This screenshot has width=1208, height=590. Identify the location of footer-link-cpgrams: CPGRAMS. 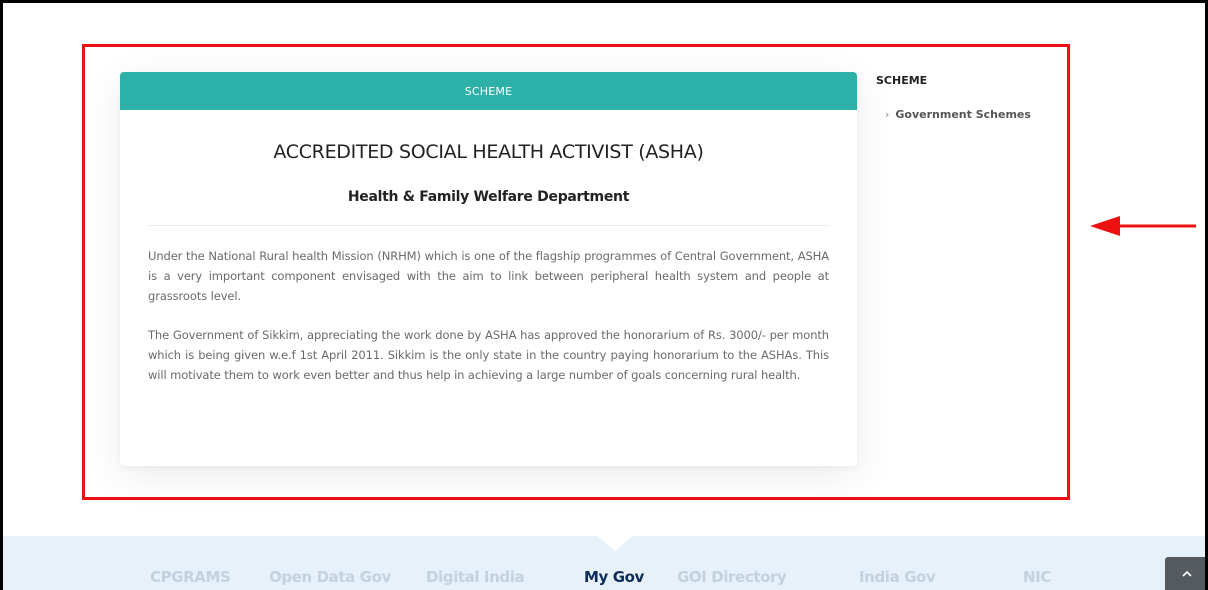
(190, 577).